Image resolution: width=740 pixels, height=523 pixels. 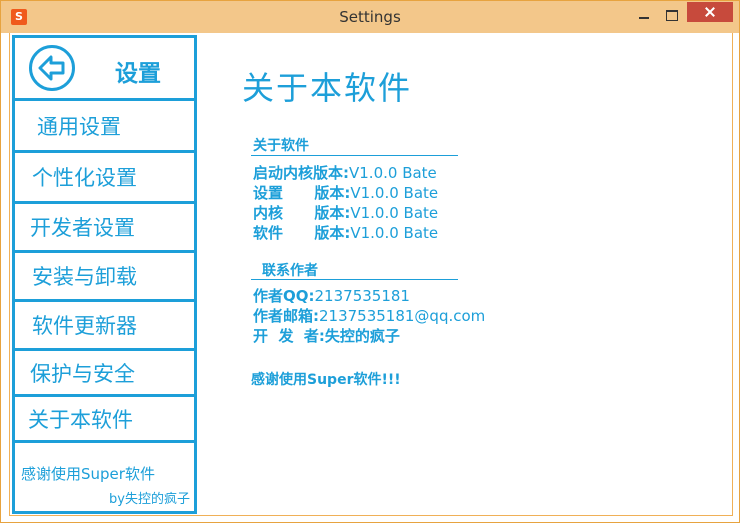 I want to click on contact-row: 作者邮箱:2137535181@qq.com, so click(x=369, y=315).